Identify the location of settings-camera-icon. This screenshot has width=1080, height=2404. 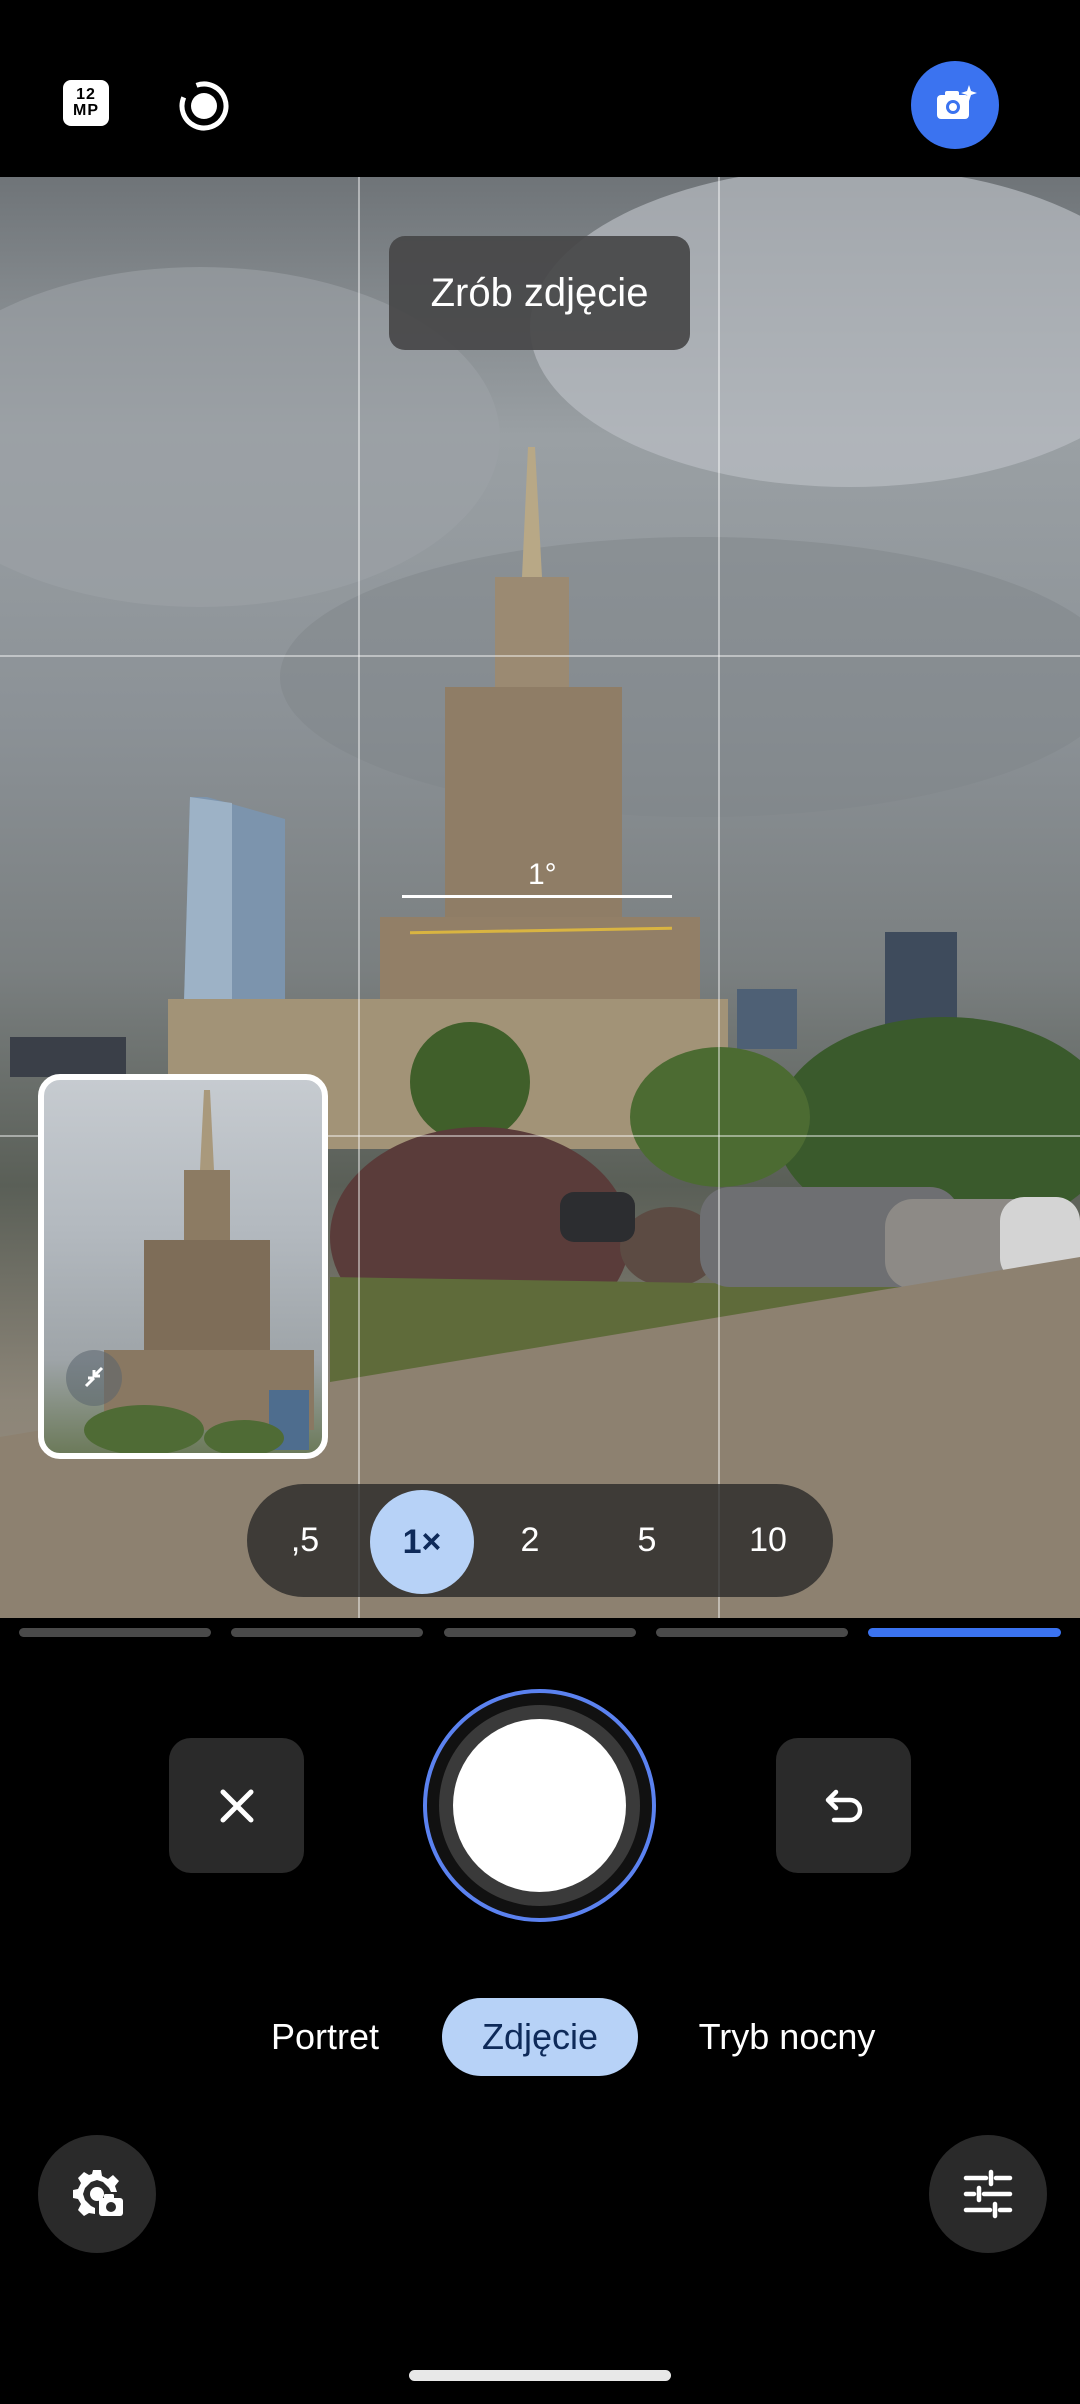
(98, 2193).